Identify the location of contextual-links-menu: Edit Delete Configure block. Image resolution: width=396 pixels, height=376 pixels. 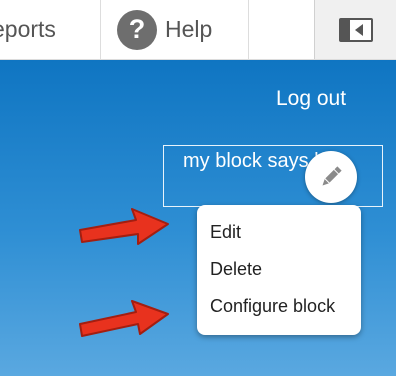
(279, 270).